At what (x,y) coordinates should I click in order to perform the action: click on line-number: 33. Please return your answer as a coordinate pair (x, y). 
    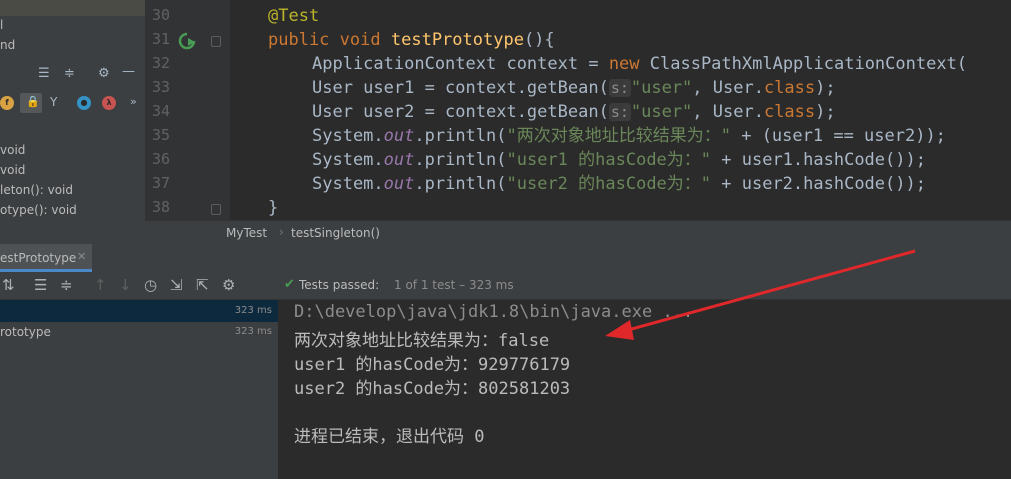
    Looking at the image, I should click on (160, 87).